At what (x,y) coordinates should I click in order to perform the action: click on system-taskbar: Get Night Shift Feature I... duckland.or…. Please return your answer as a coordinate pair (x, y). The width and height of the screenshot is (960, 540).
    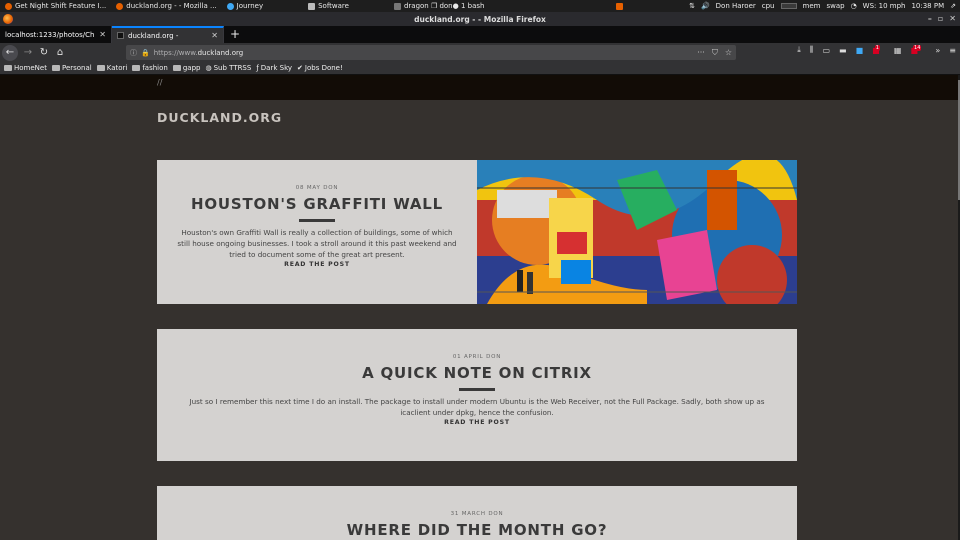
    Looking at the image, I should click on (480, 6).